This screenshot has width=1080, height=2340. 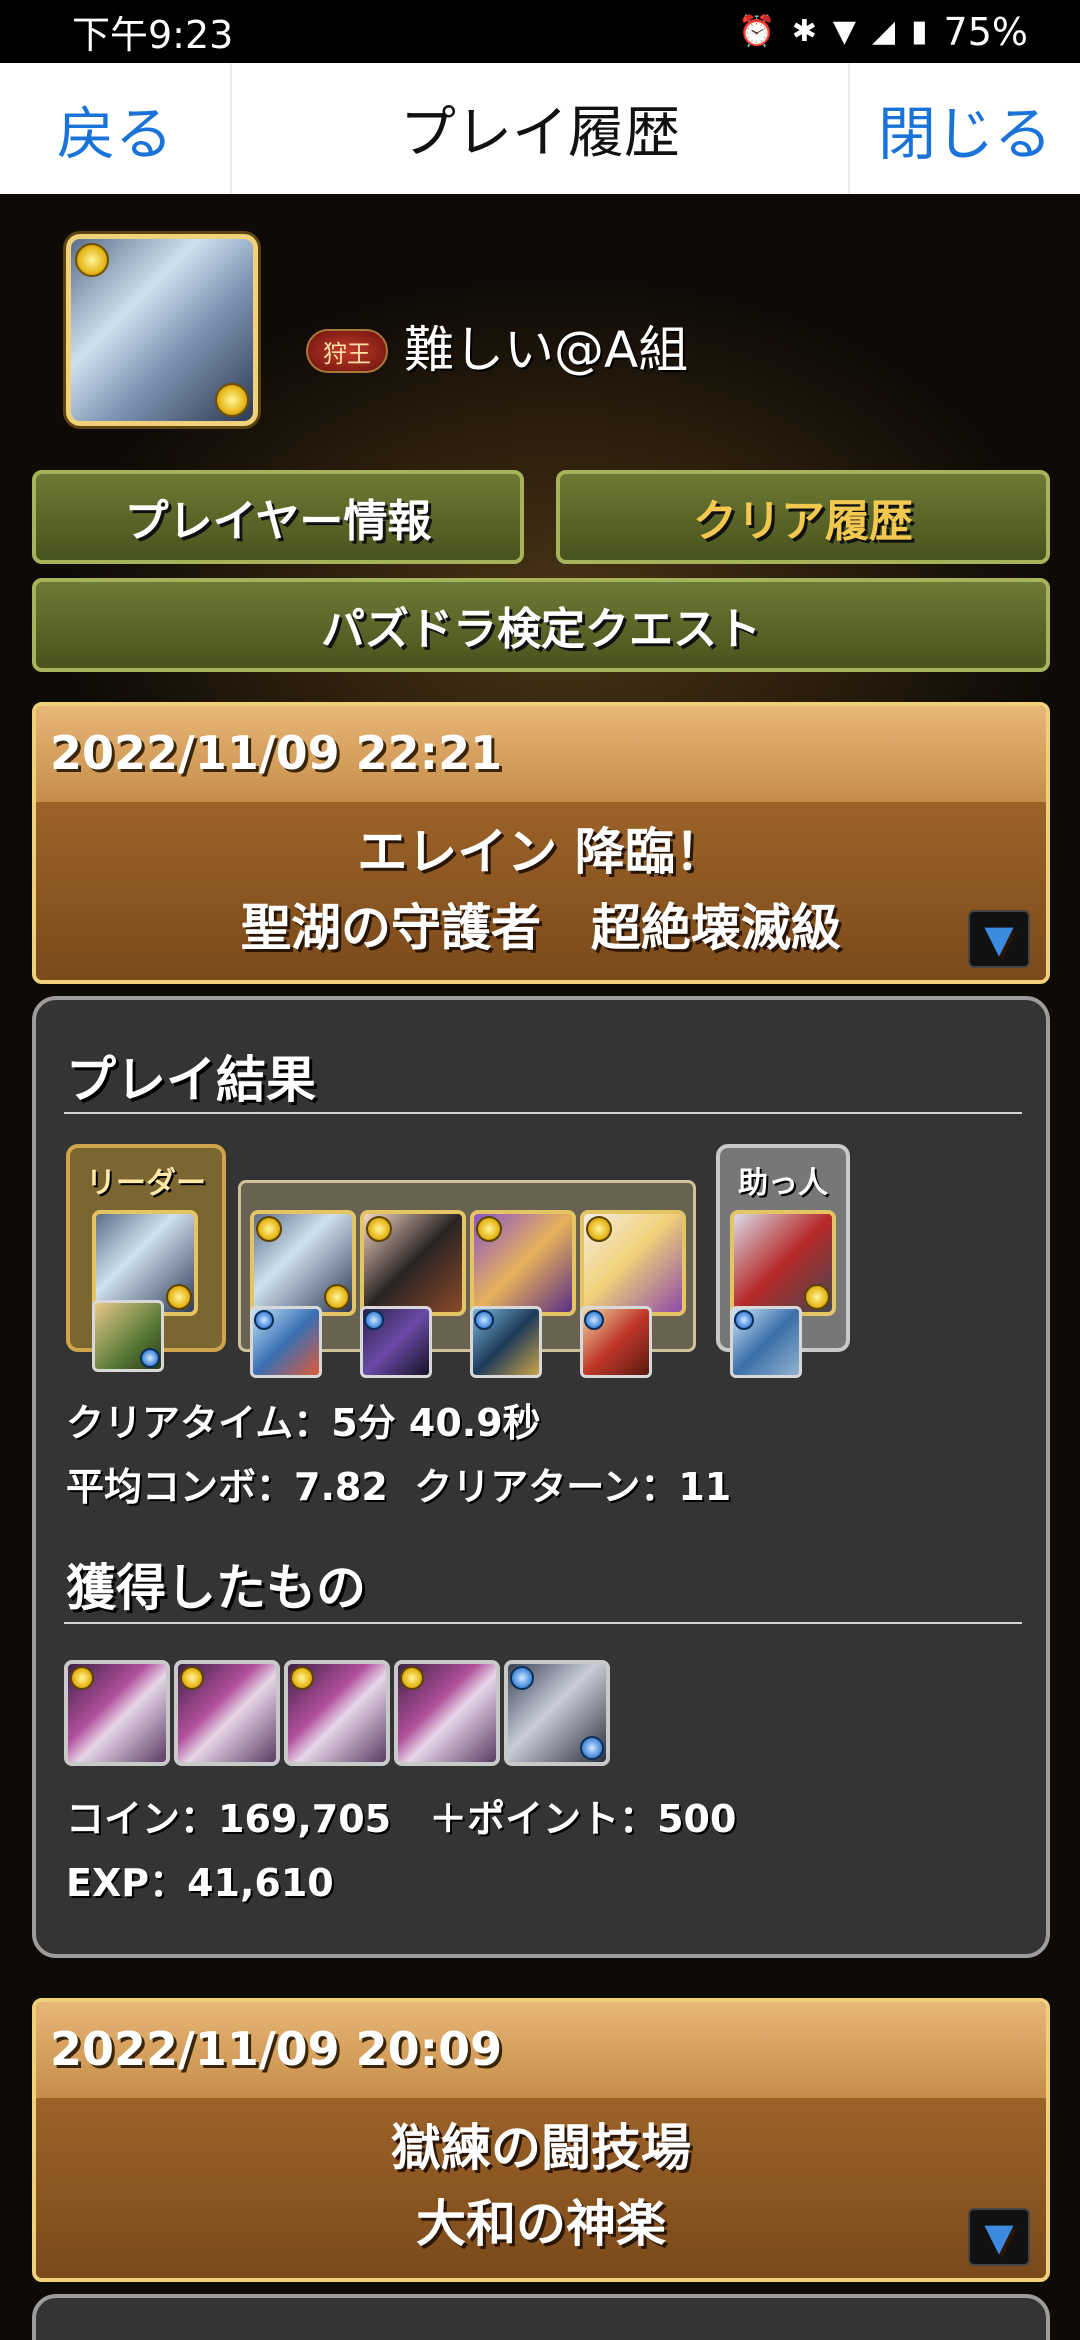 What do you see at coordinates (766, 1342) in the screenshot?
I see `helper-assist` at bounding box center [766, 1342].